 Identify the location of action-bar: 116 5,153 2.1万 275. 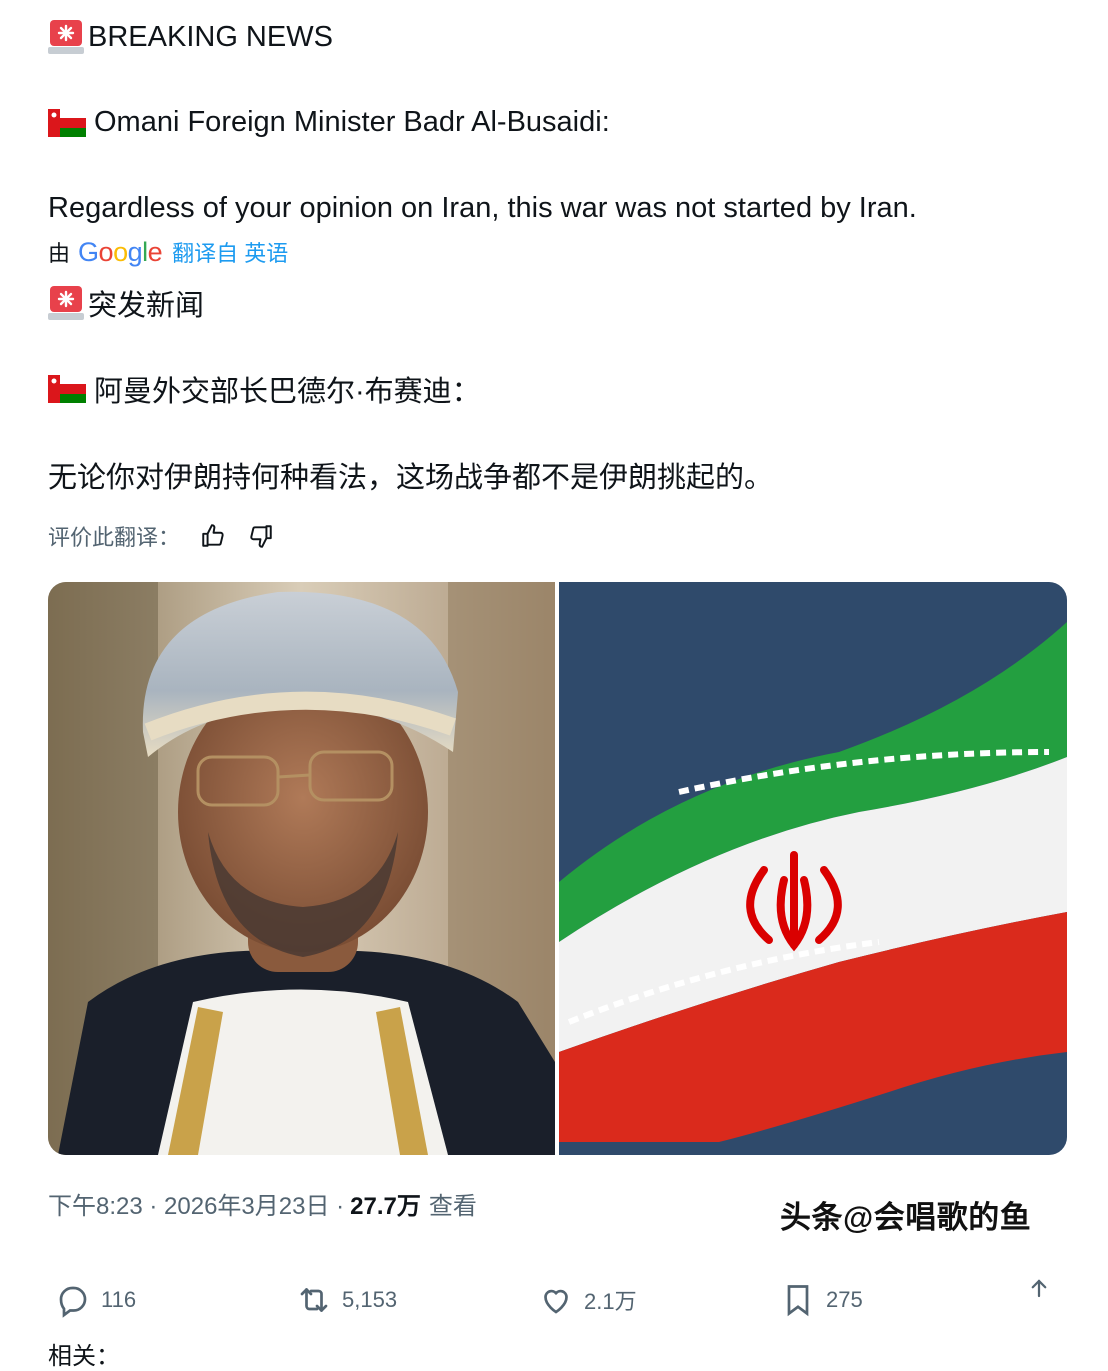
(554, 1300).